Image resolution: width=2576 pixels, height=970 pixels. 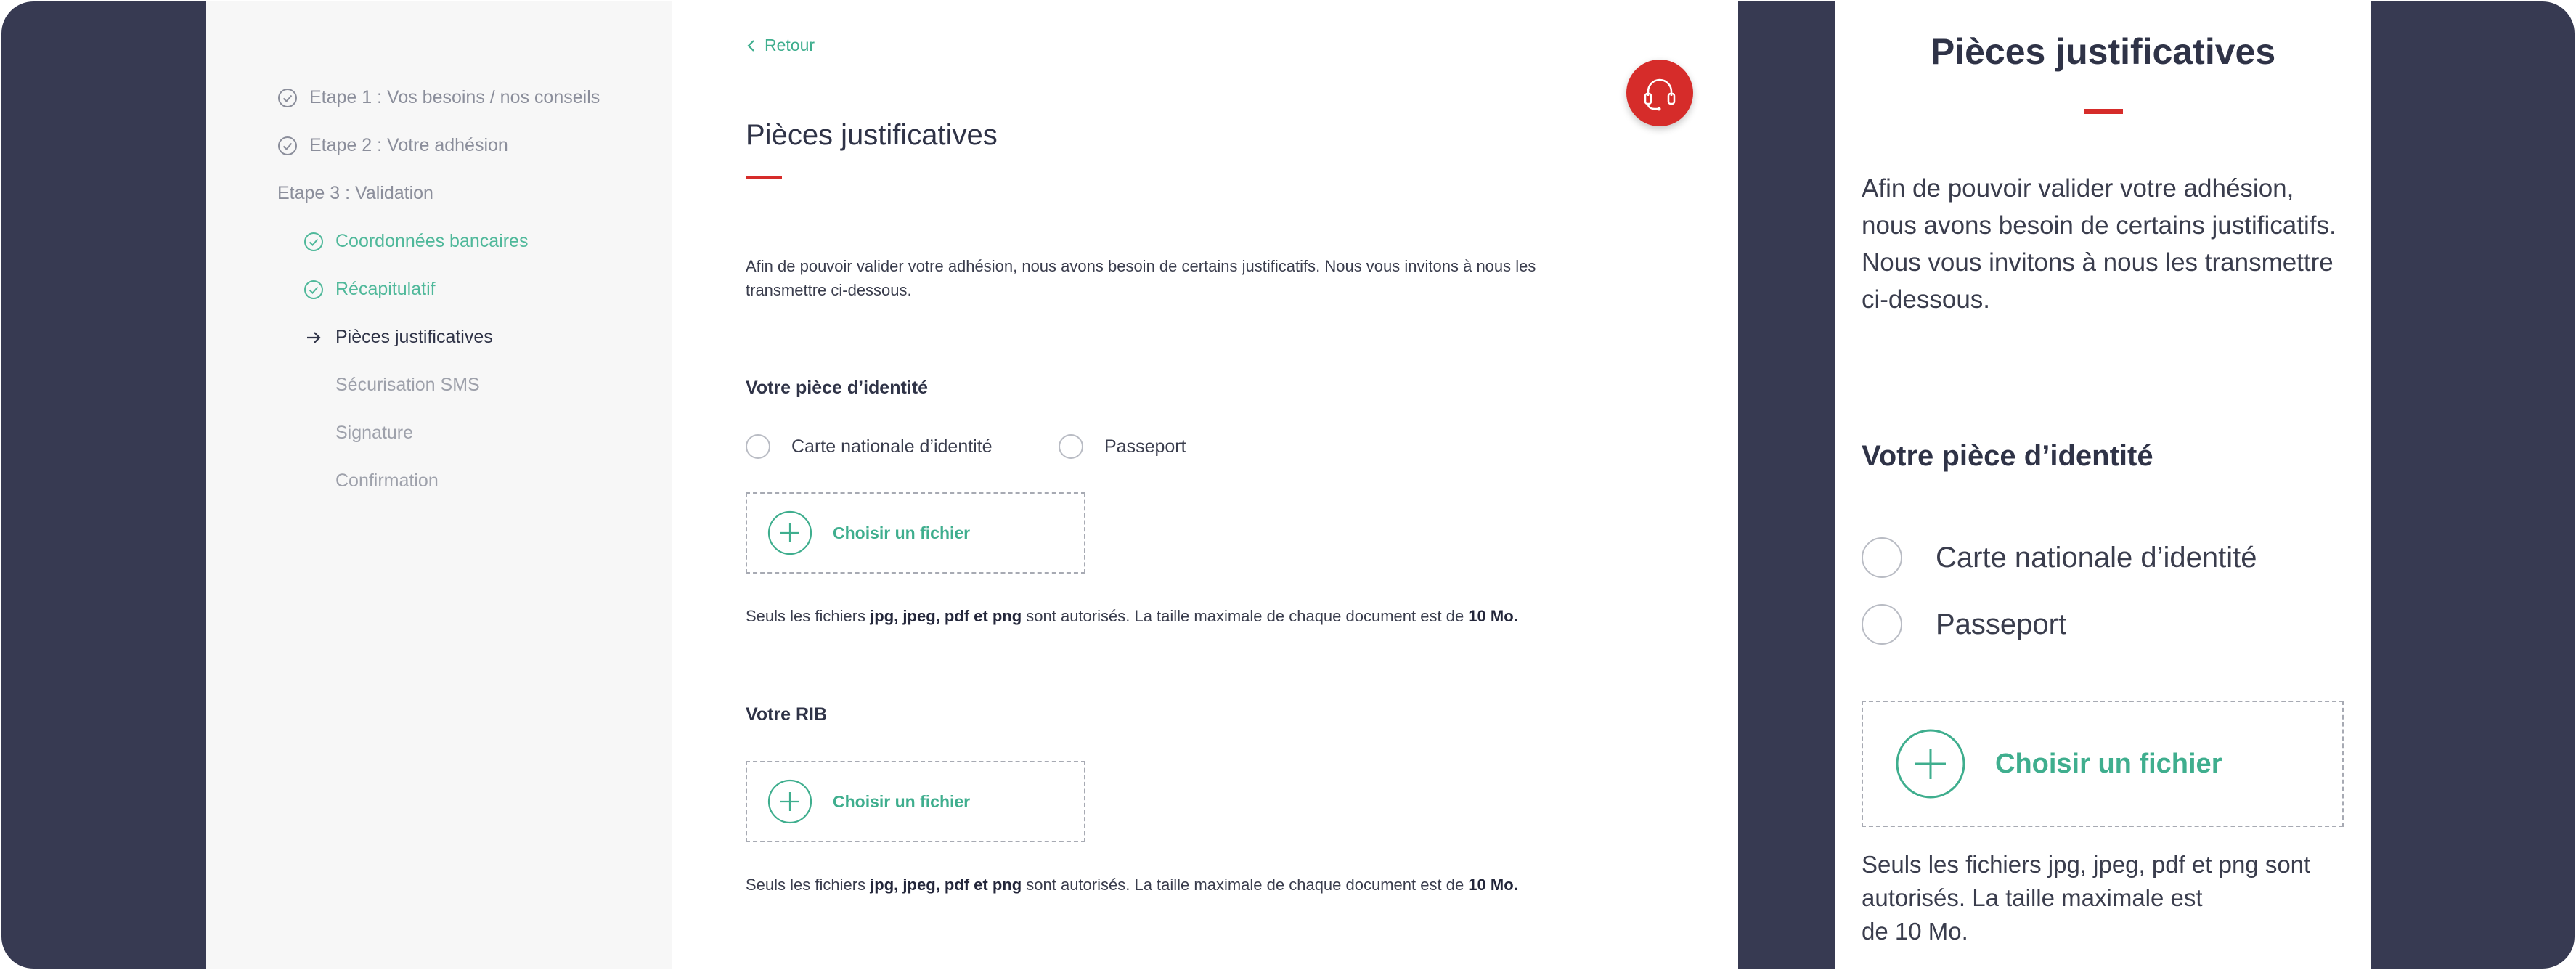 I want to click on hint-line: autorisés. La taille maximale est, so click(x=2032, y=898).